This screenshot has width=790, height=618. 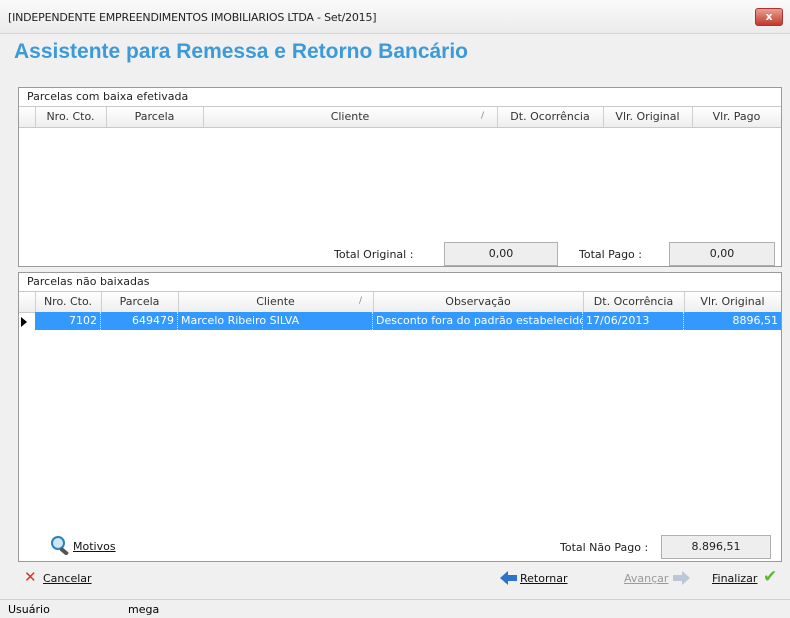 I want to click on total-original-label: Total Original :, so click(x=374, y=254).